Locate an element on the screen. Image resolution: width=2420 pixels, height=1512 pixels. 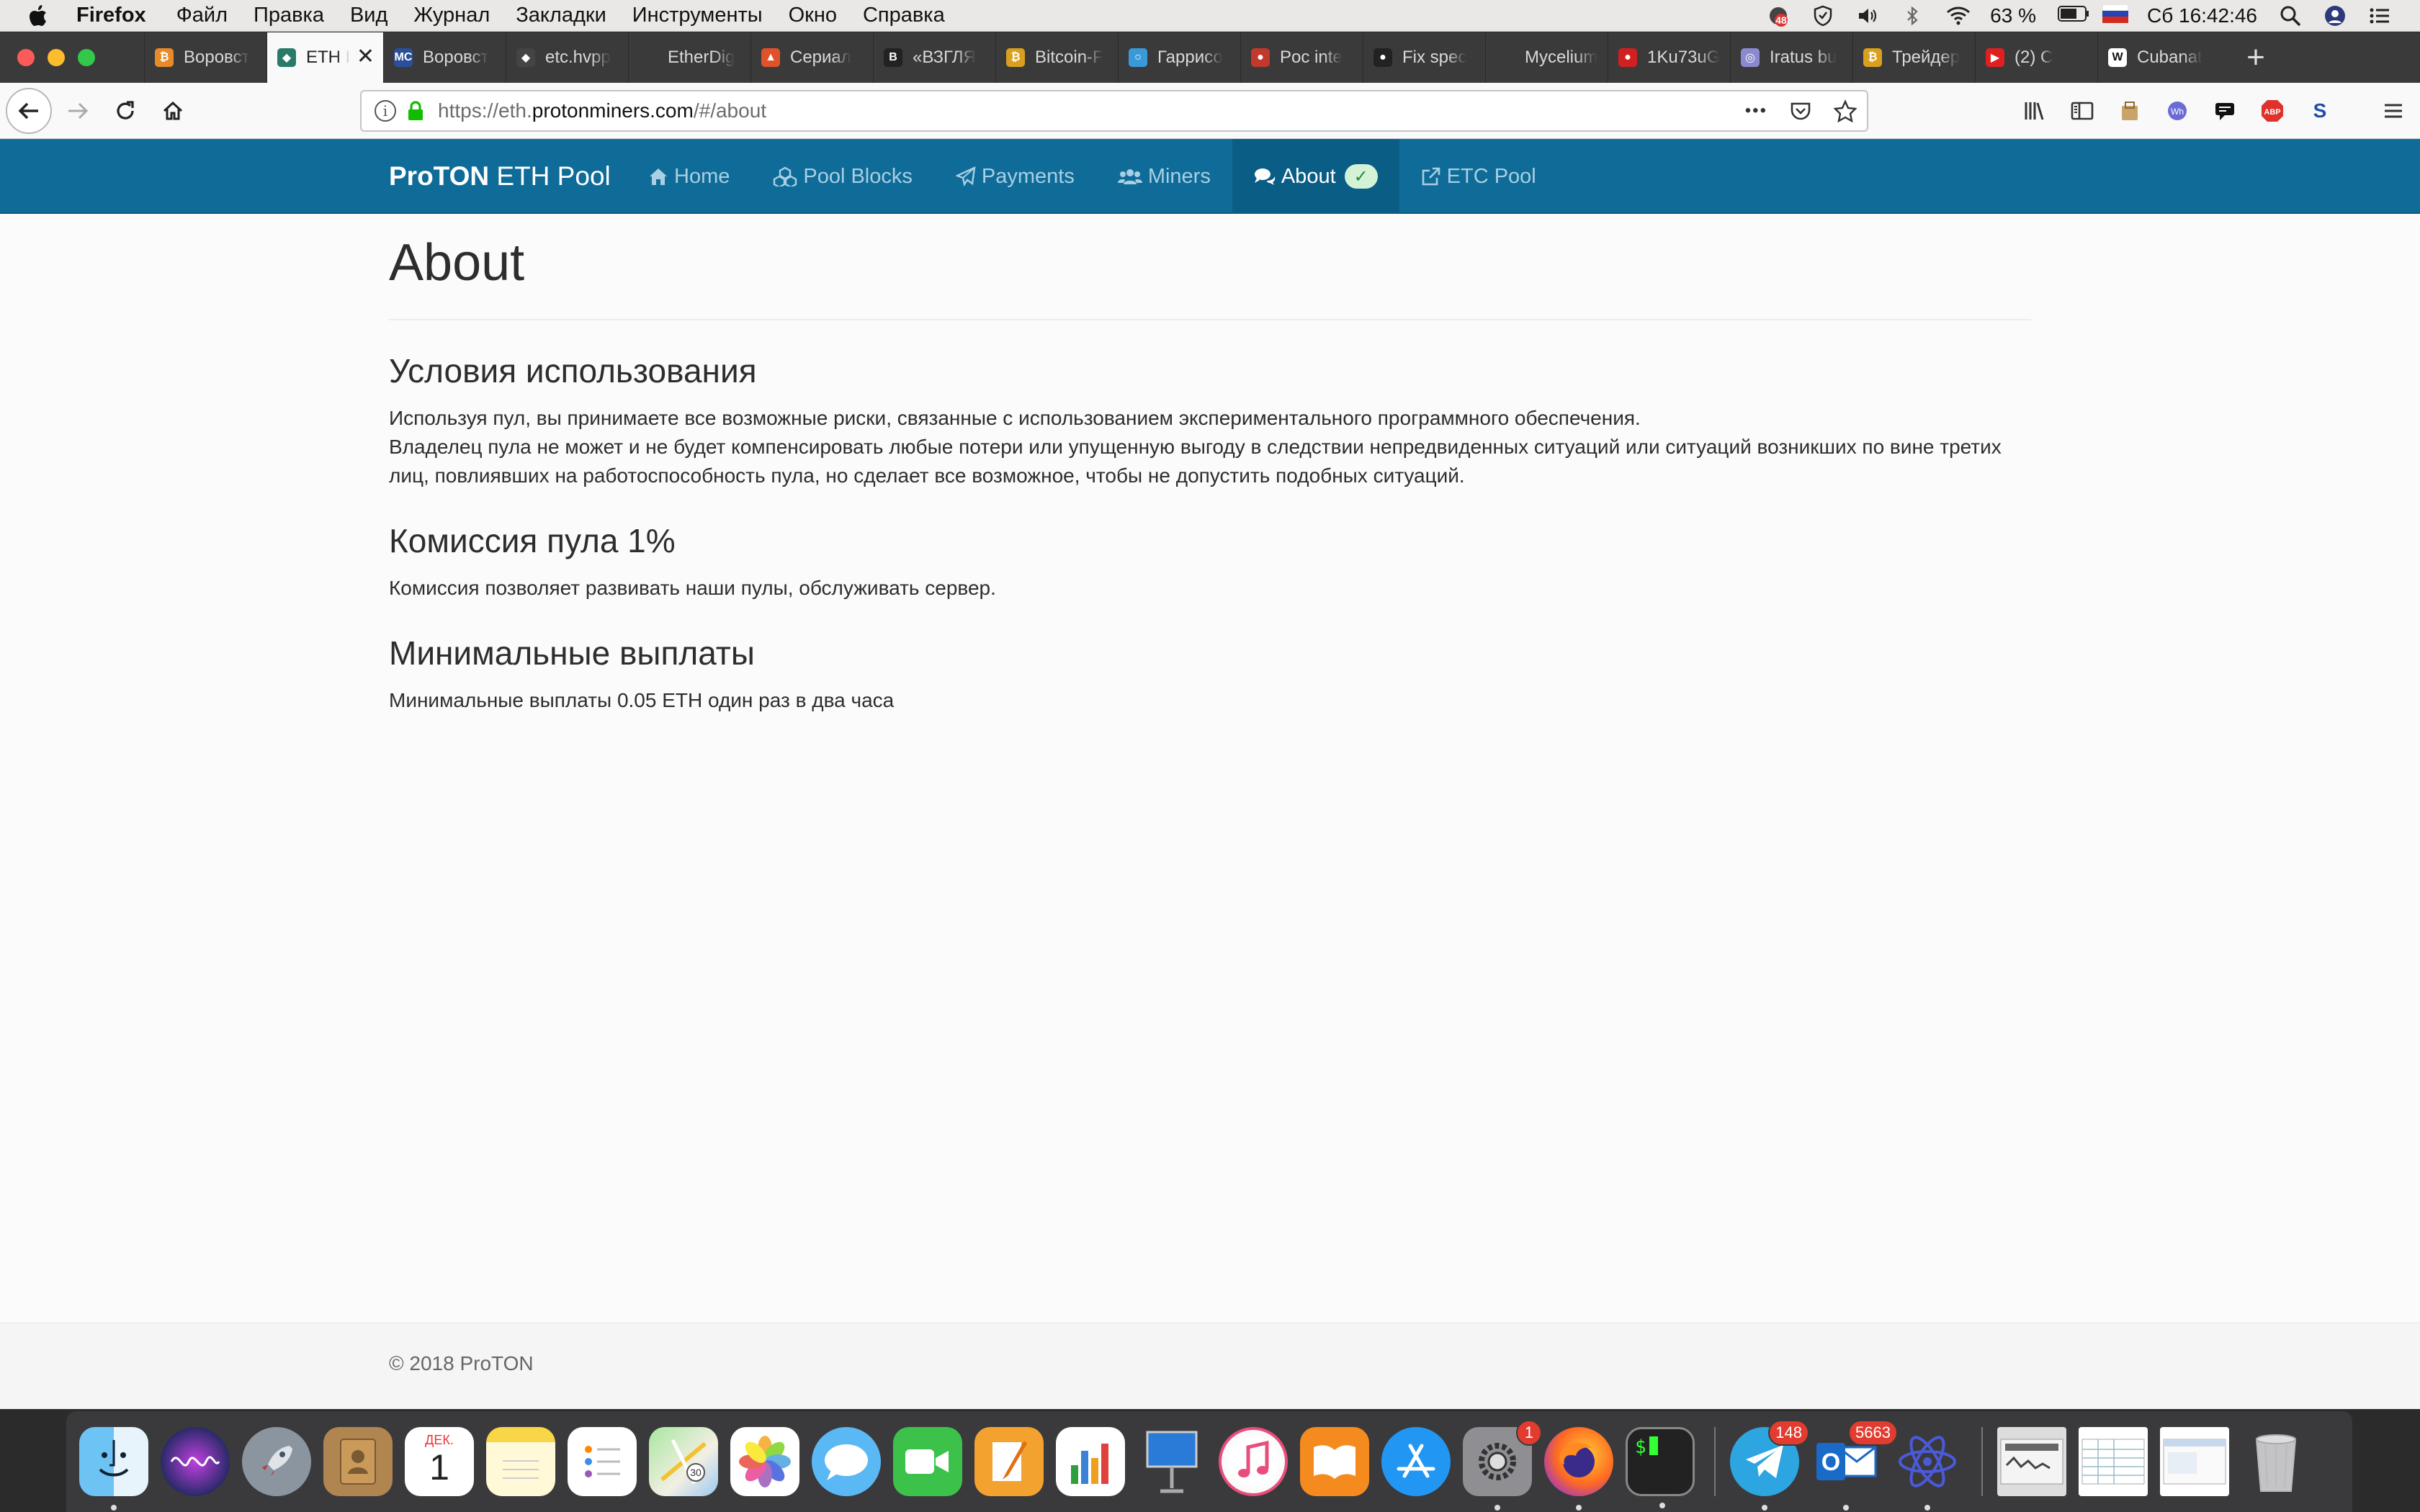
extension-chat-icon is located at coordinates (2225, 111).